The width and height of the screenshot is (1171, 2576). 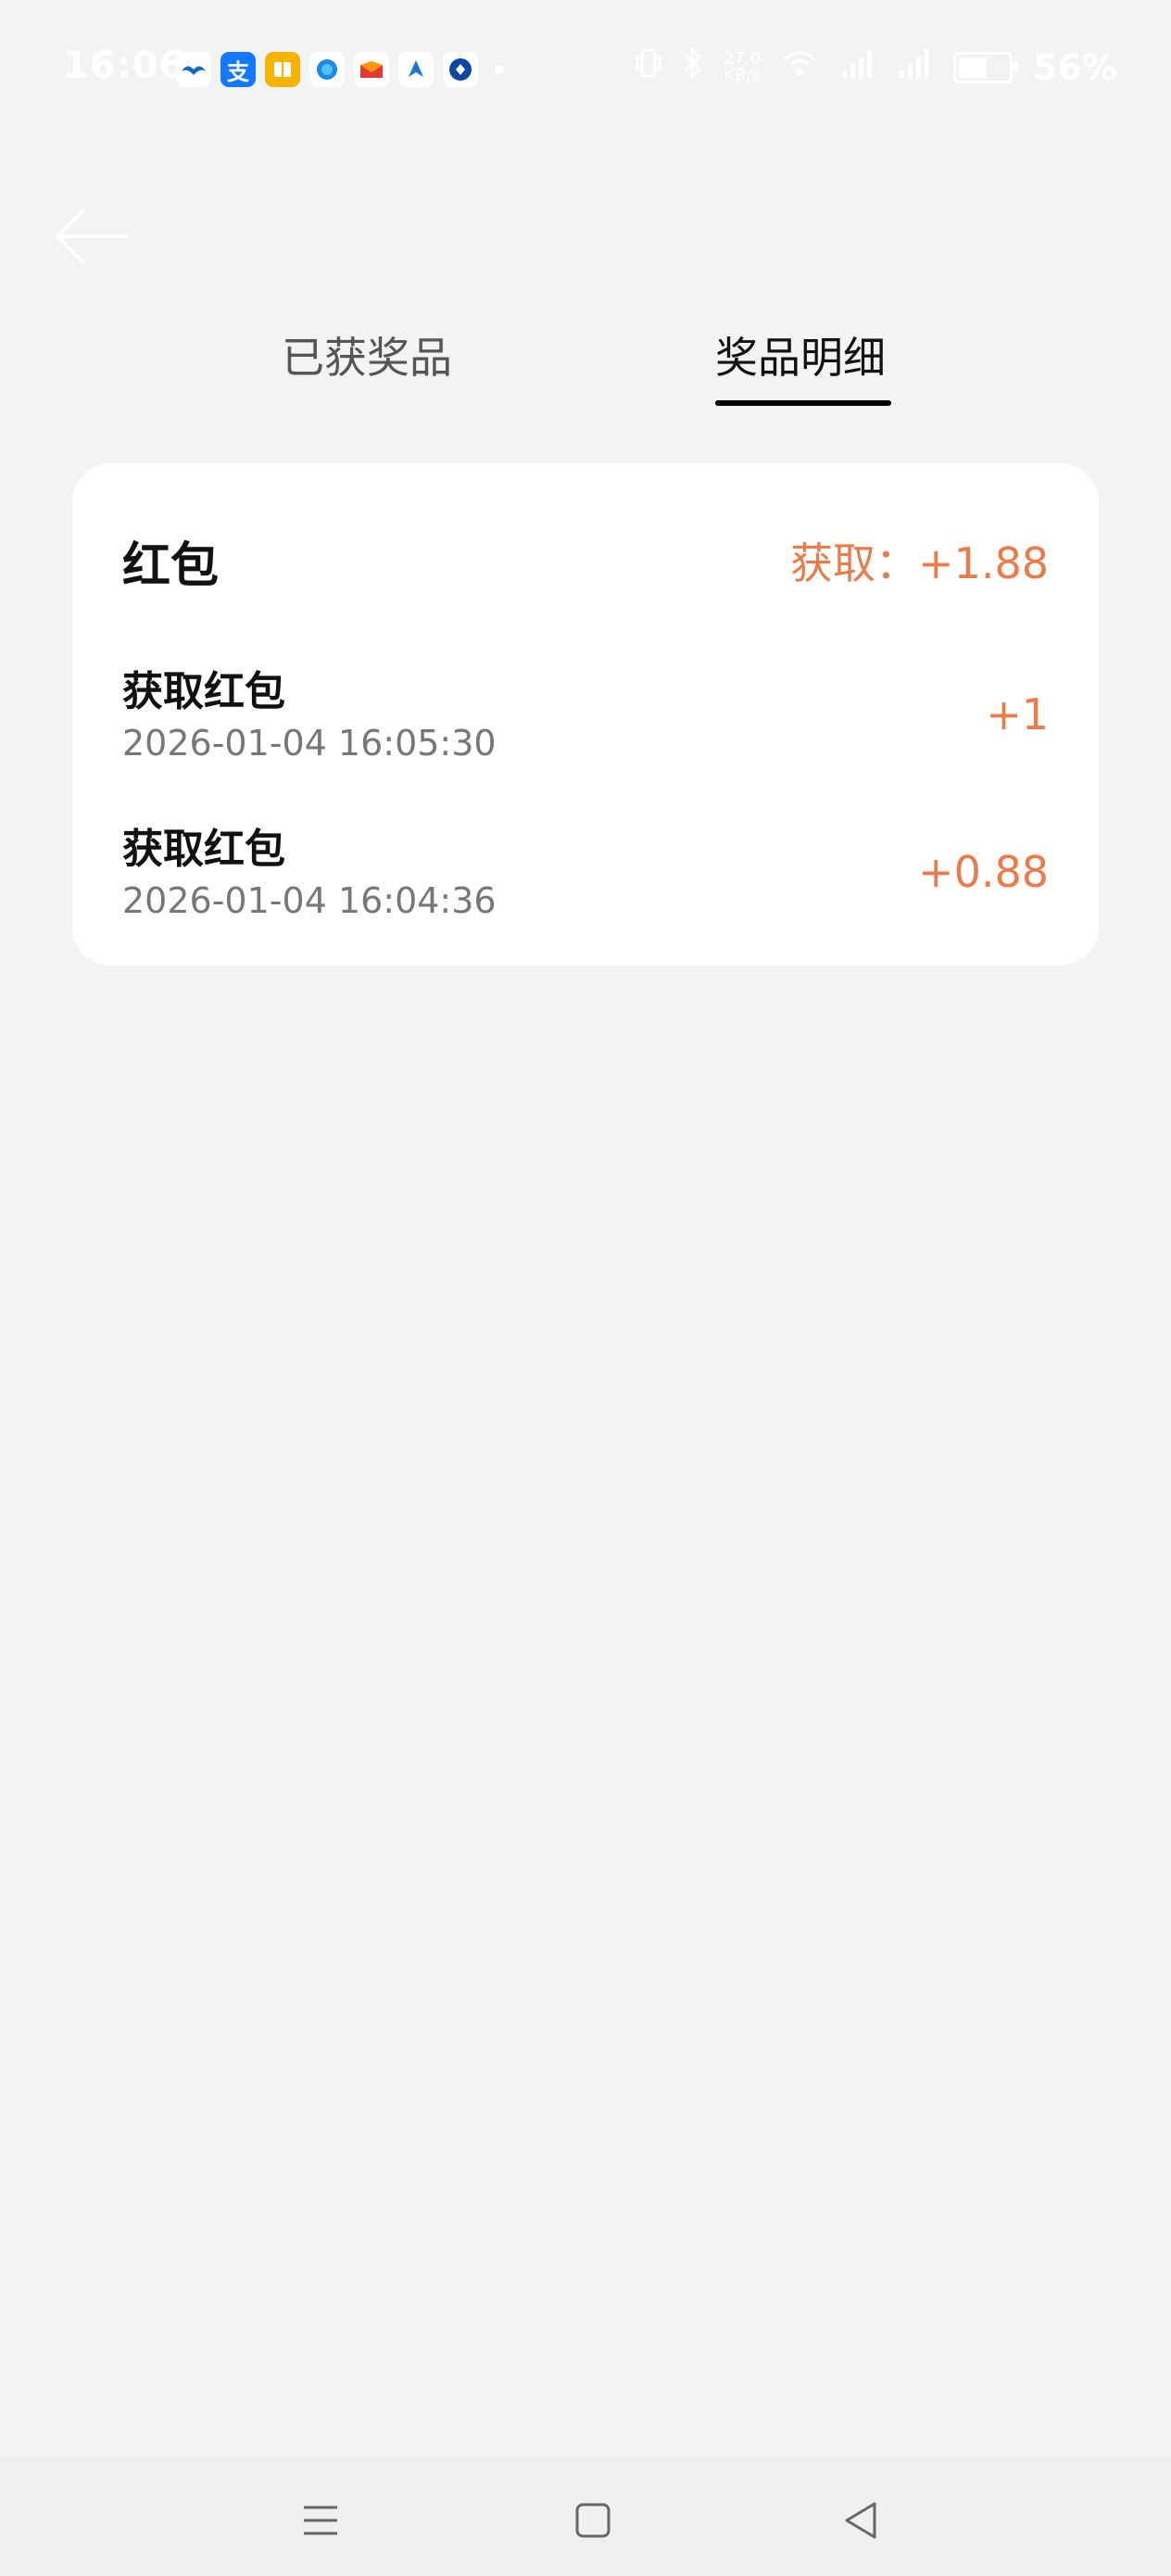 I want to click on notification-icons: 支, so click(x=340, y=69).